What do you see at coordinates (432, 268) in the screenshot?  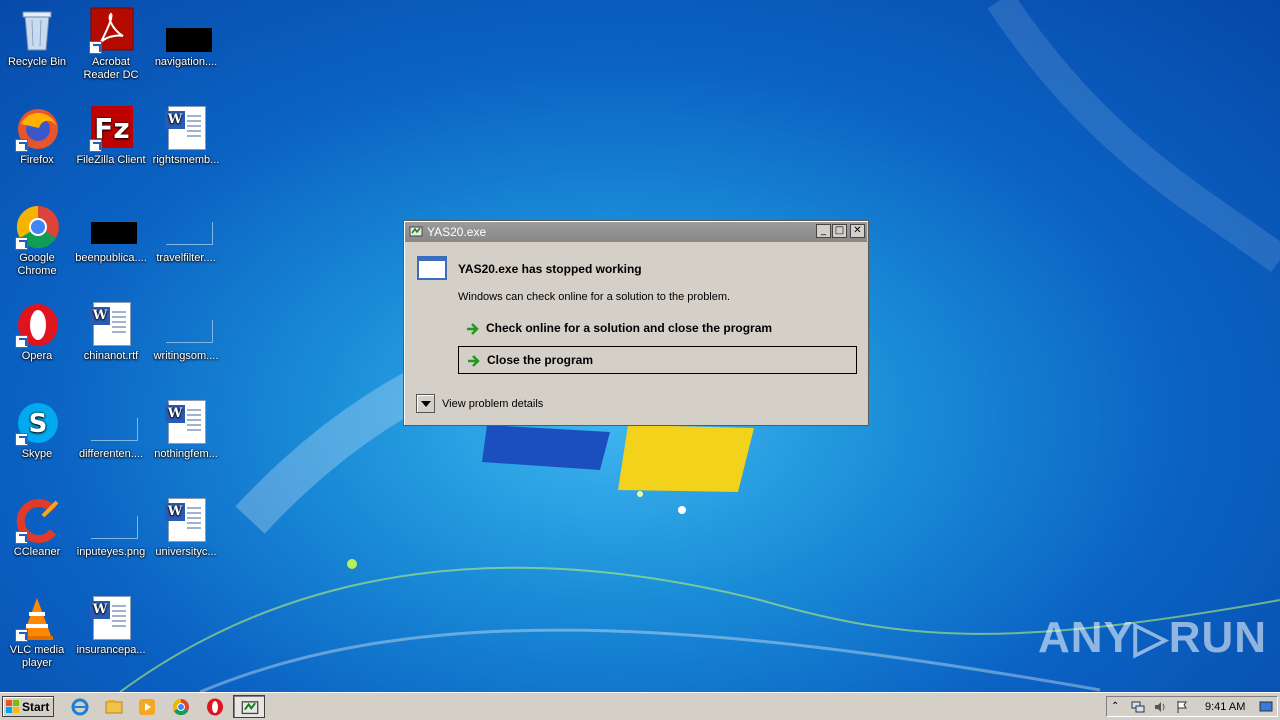 I see `program-window-icon` at bounding box center [432, 268].